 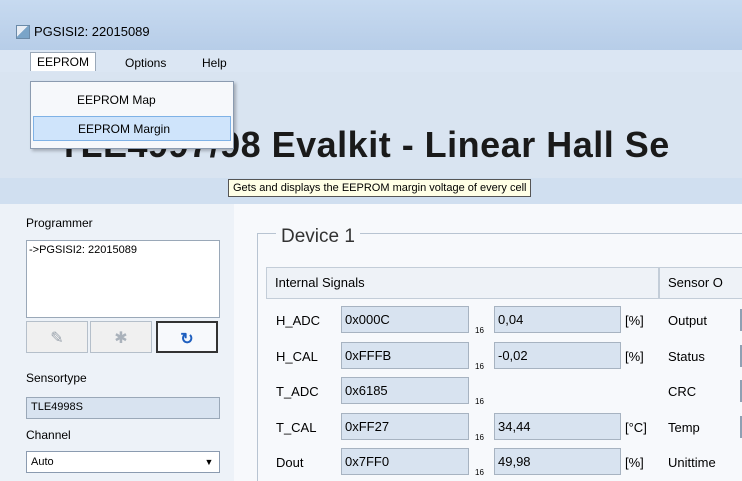 I want to click on internal-signals-header: Internal Signals, so click(x=462, y=283).